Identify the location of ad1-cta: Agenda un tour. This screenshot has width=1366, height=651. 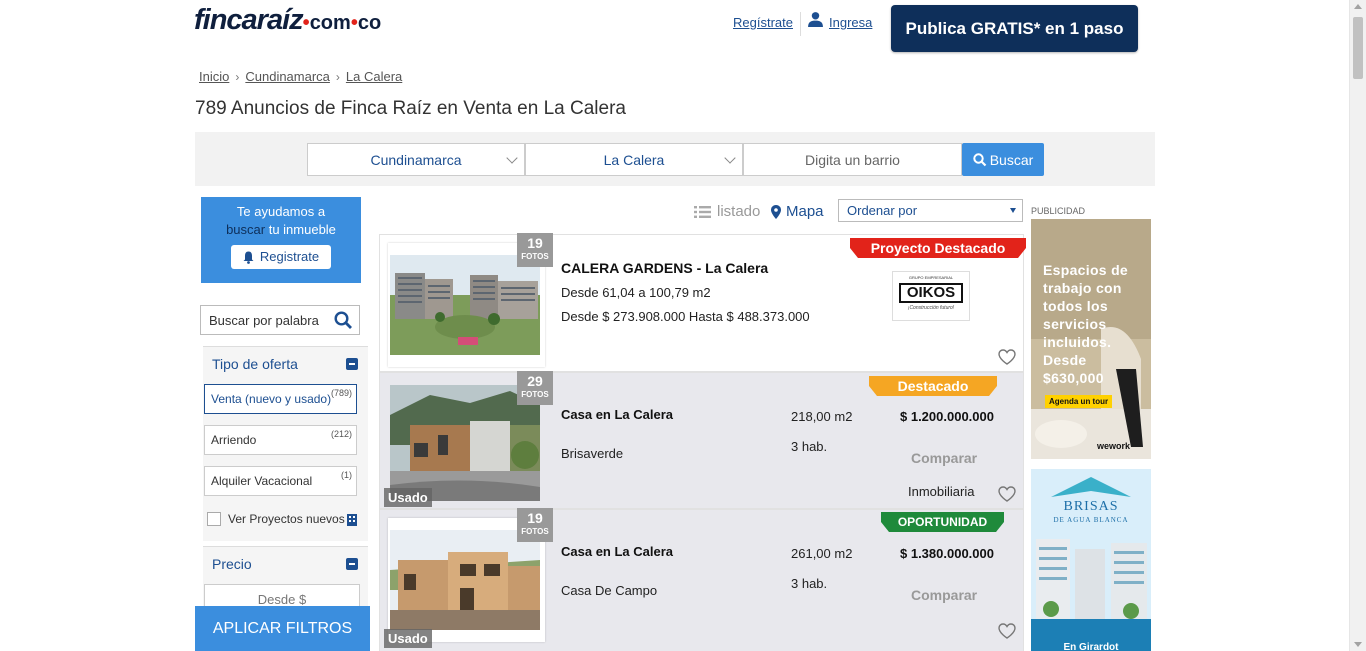
(1079, 401).